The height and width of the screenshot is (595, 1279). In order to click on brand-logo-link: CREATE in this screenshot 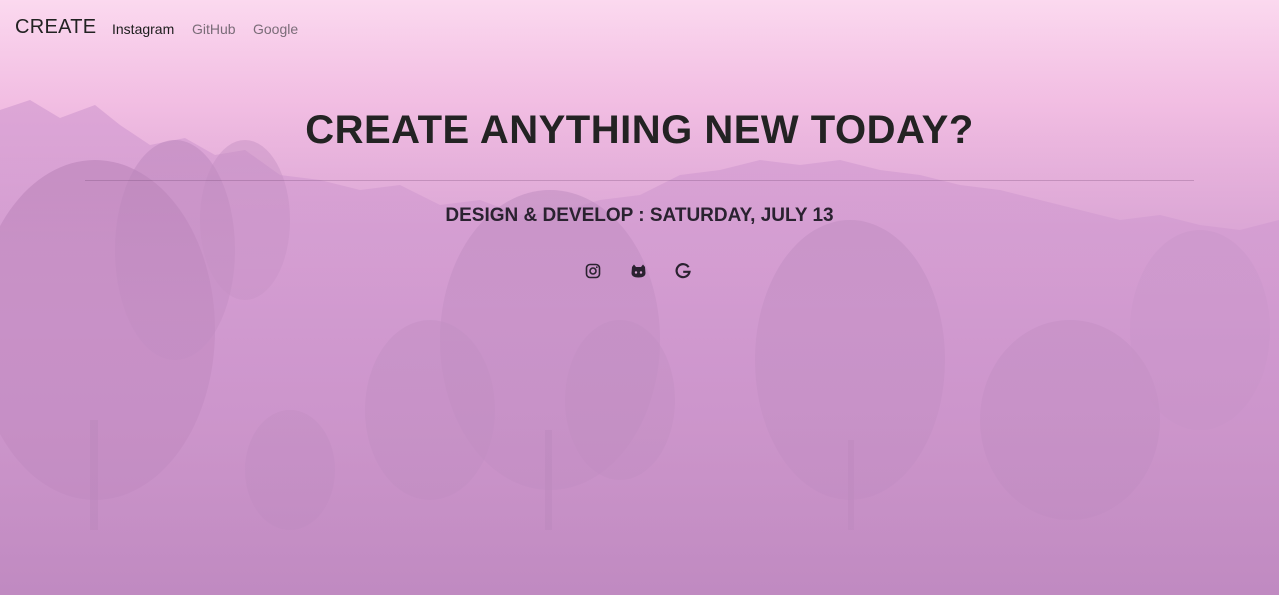, I will do `click(55, 27)`.